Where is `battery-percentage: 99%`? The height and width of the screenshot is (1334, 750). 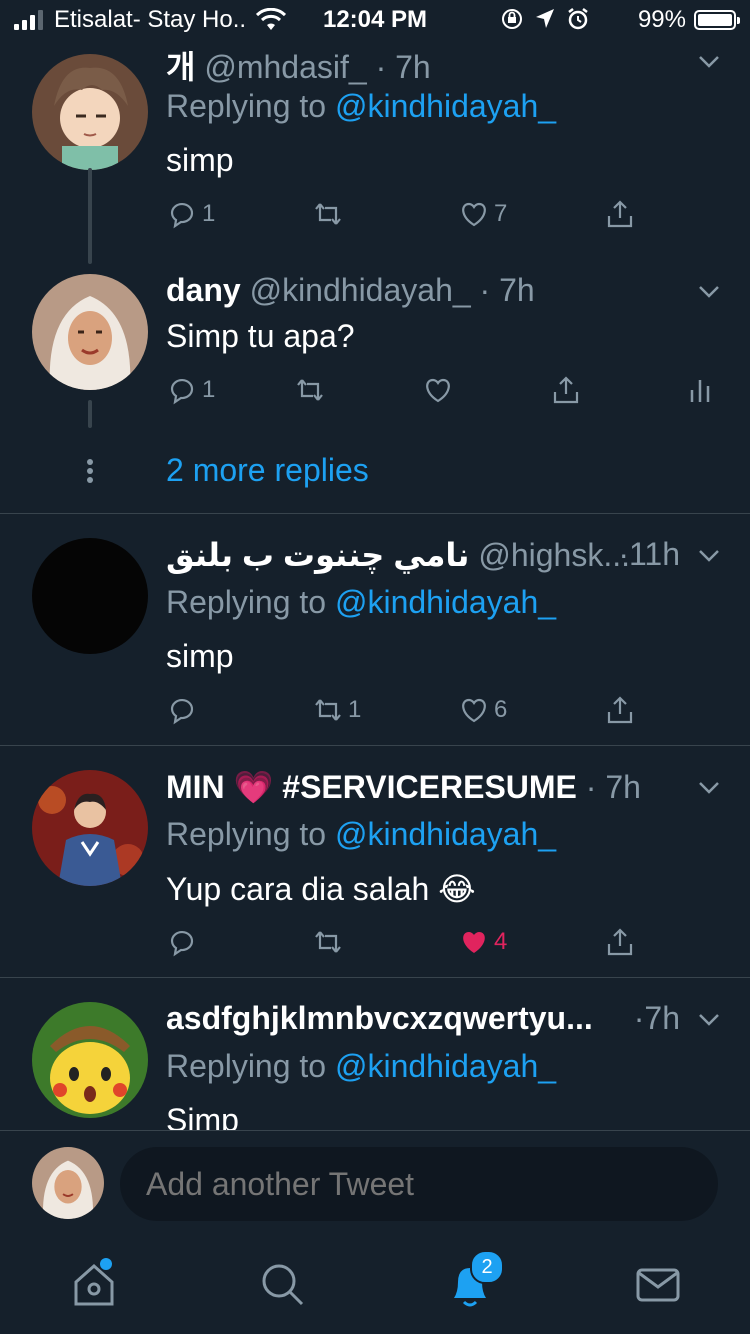
battery-percentage: 99% is located at coordinates (661, 19).